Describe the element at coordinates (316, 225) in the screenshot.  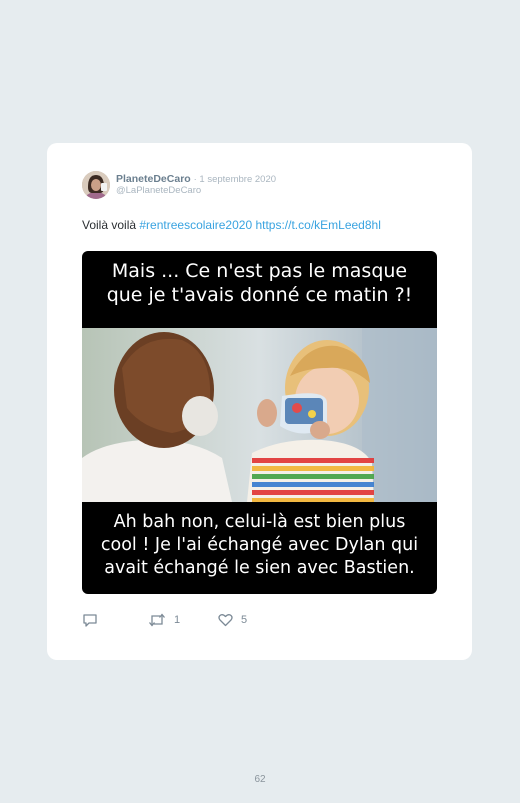
I see `url-link: https://t.co/kEmLeed8hl` at that location.